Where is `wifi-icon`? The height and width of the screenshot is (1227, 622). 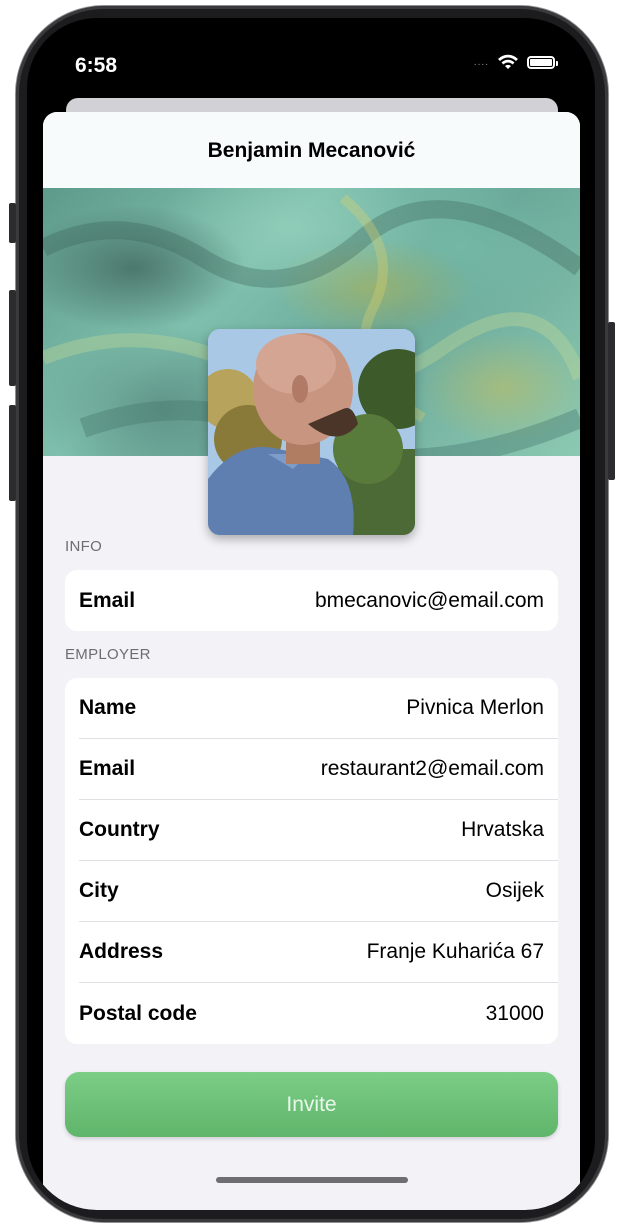
wifi-icon is located at coordinates (508, 61).